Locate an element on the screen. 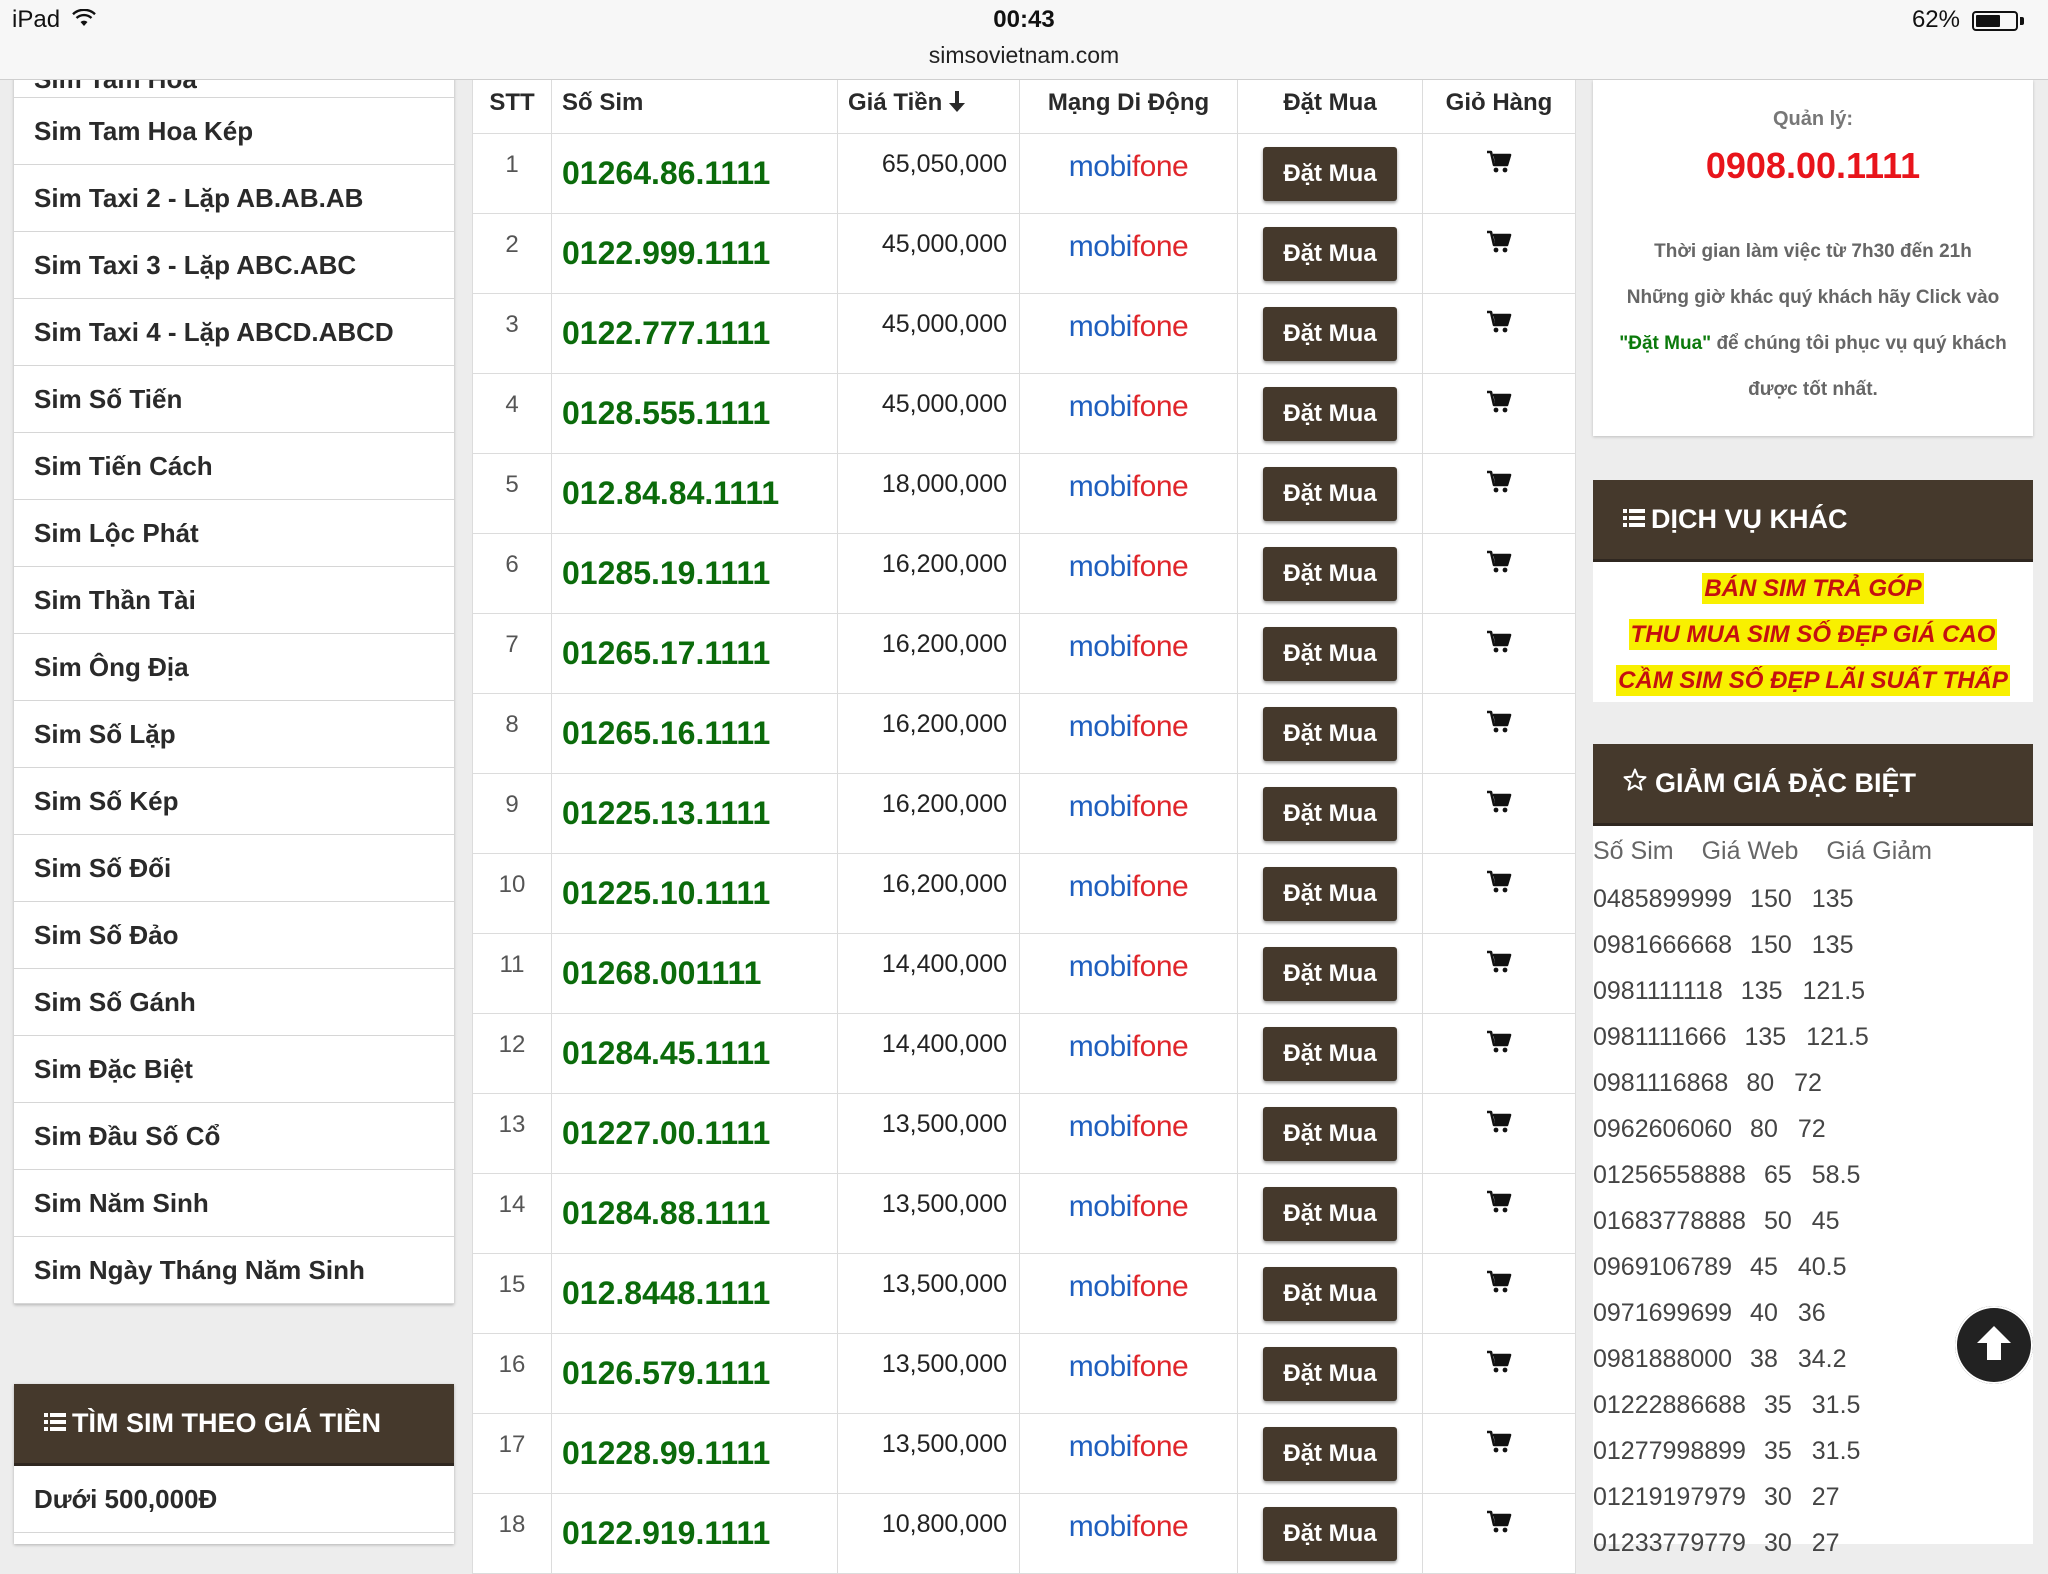 The height and width of the screenshot is (1574, 2048). sim-number-link: 0122.777.1111 is located at coordinates (694, 333).